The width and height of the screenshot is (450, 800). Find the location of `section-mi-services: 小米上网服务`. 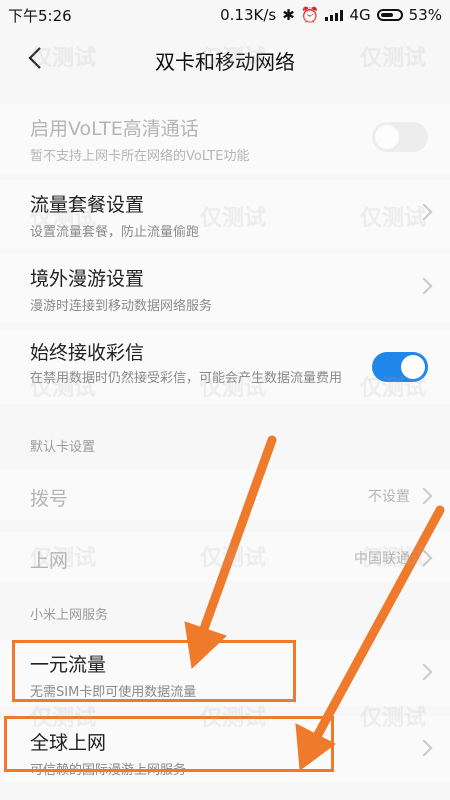

section-mi-services: 小米上网服务 is located at coordinates (69, 615).